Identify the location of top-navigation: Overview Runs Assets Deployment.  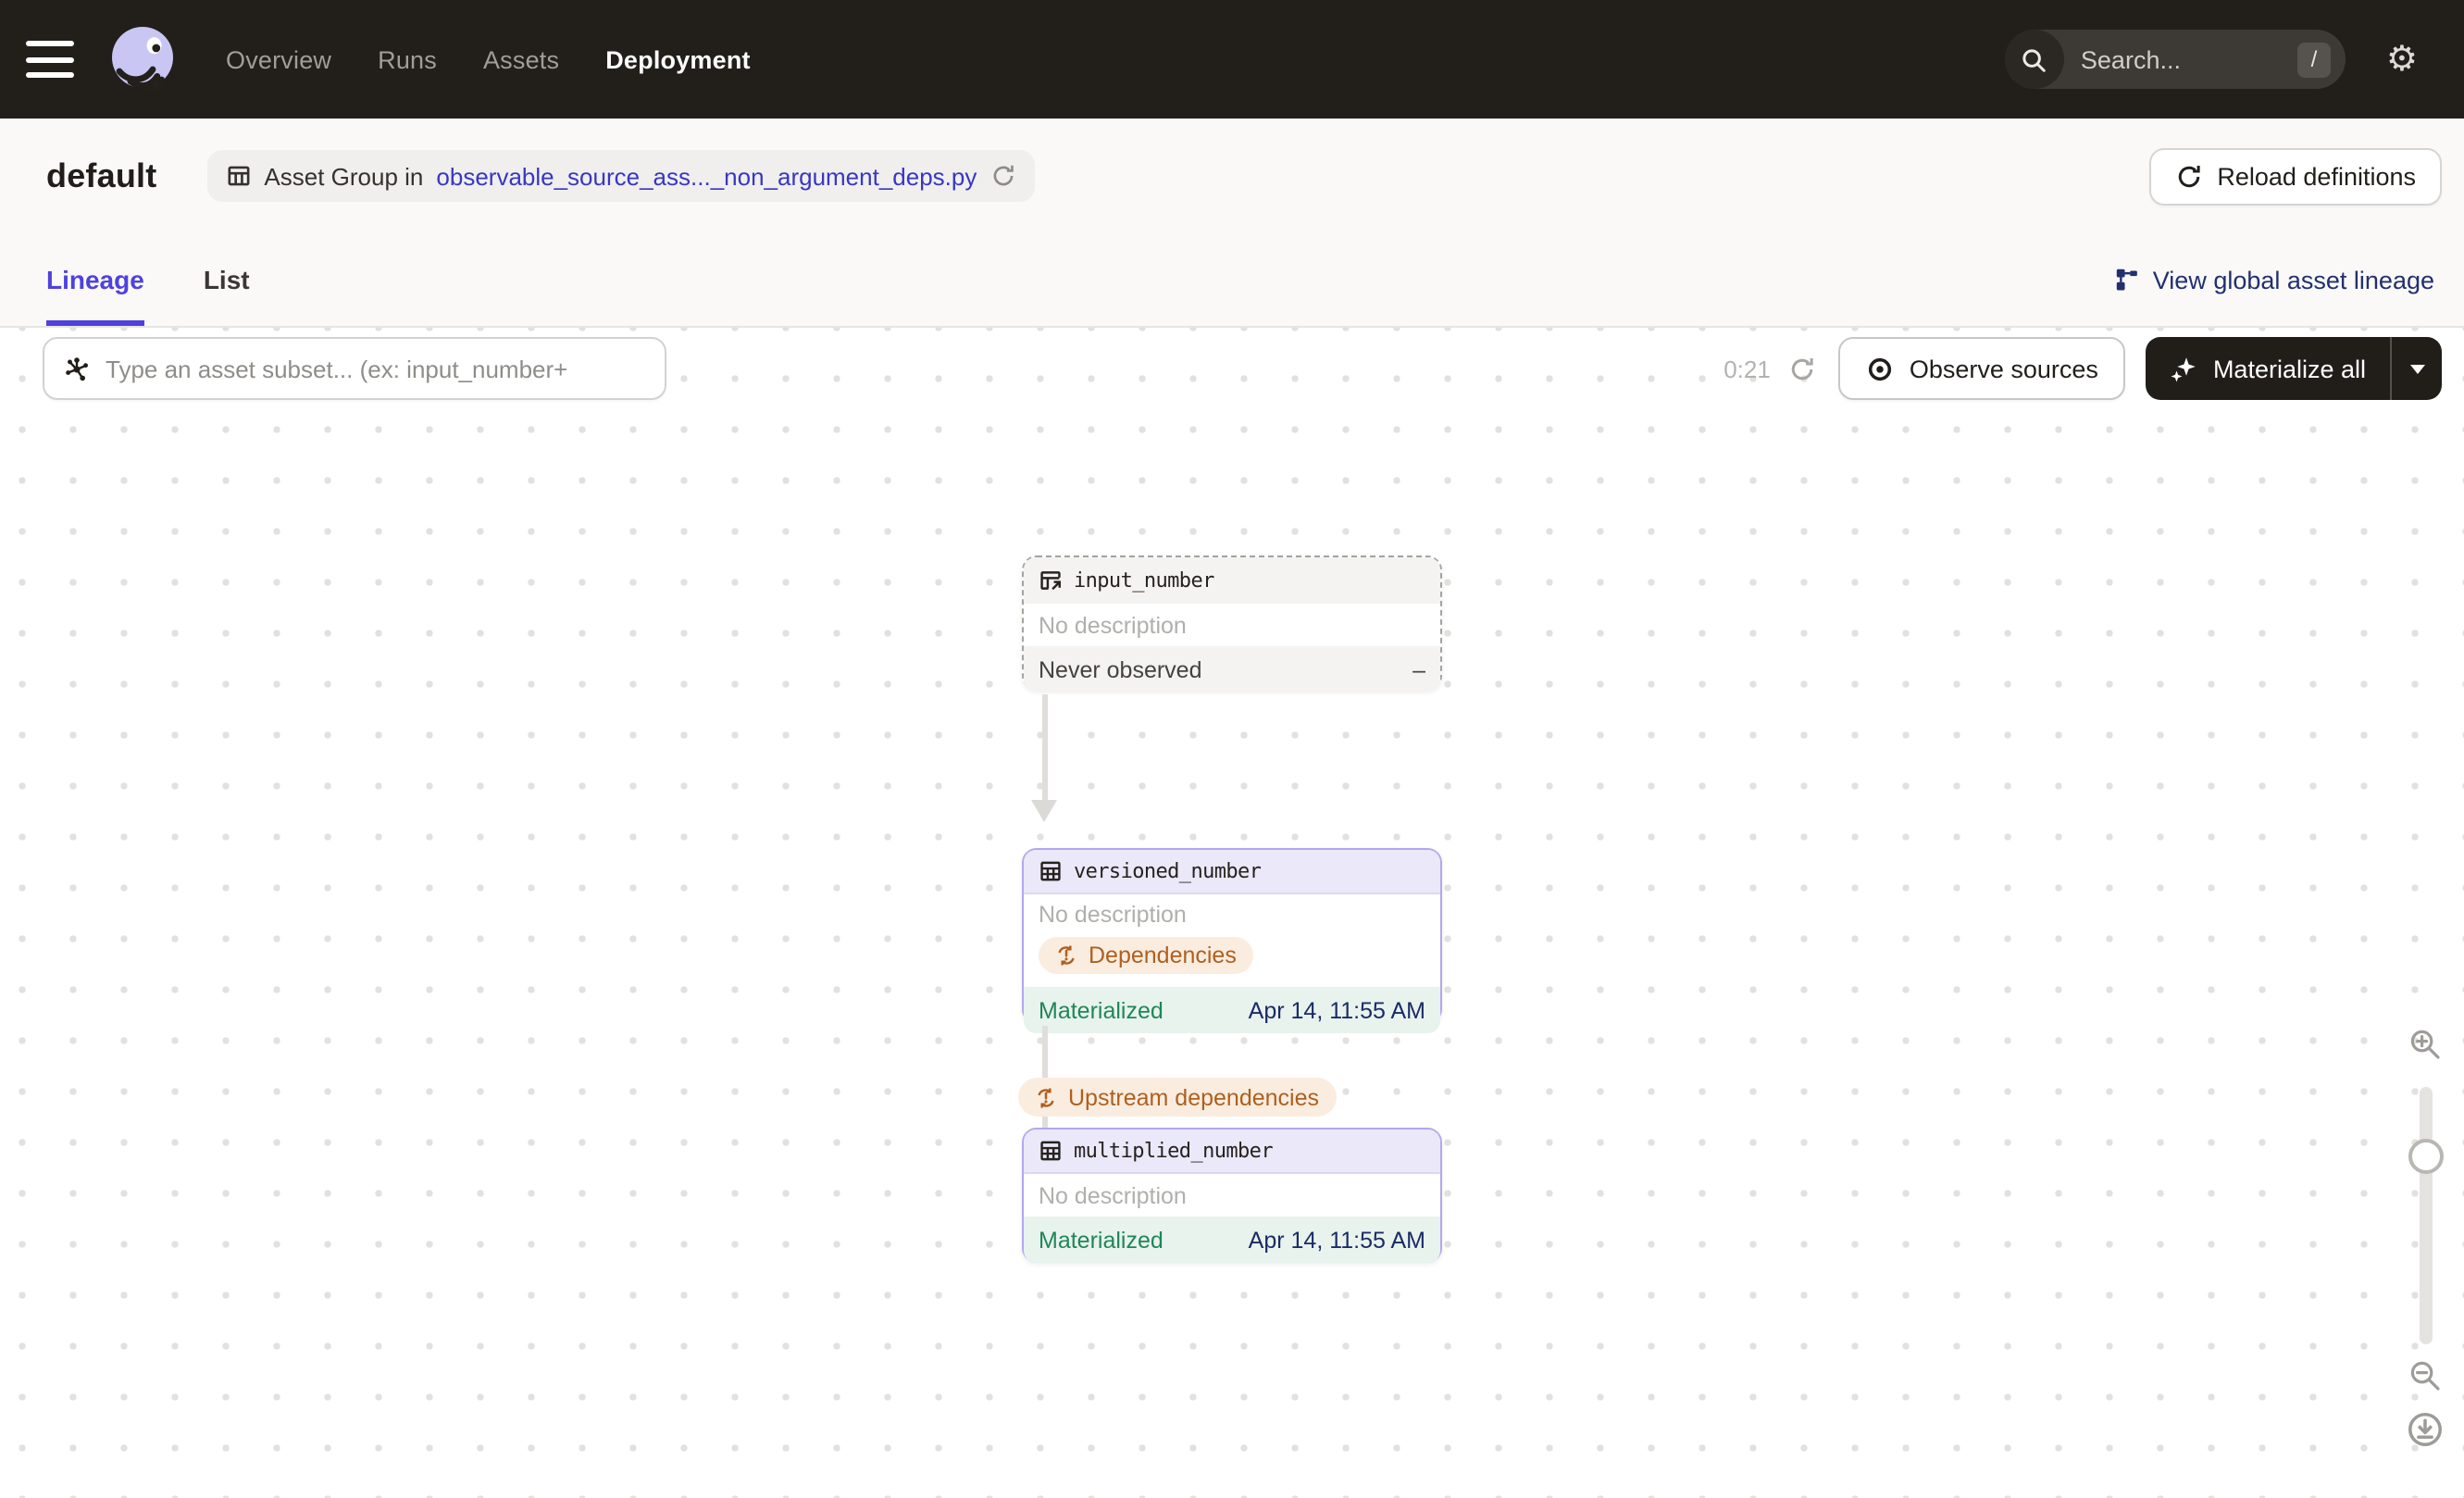
(488, 59).